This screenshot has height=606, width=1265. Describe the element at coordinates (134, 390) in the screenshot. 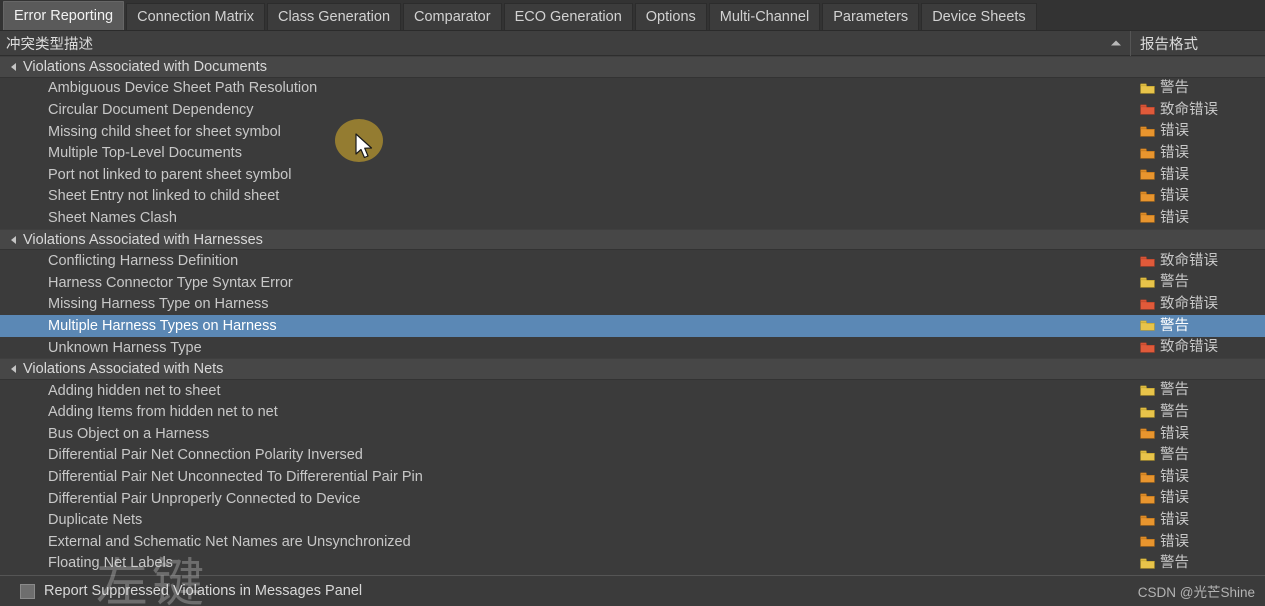

I see `violation-name: Adding hidden net to sheet` at that location.